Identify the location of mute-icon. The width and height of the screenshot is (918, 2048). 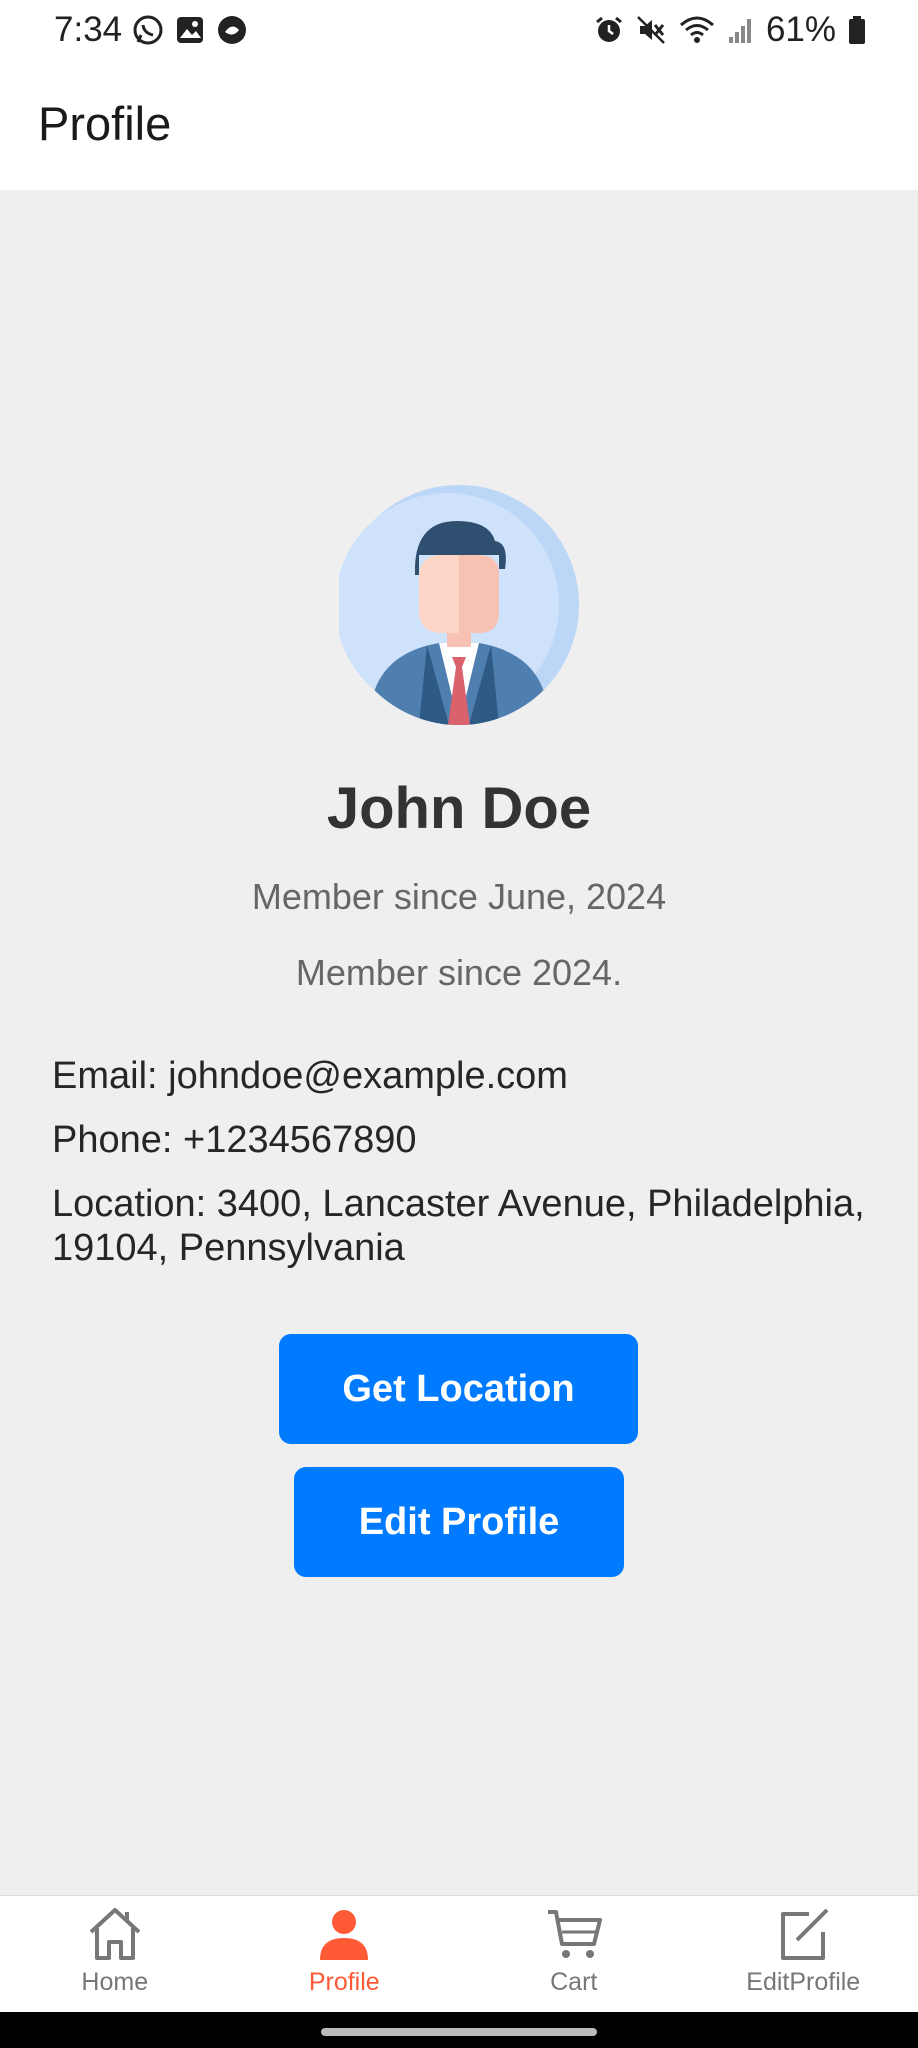
(651, 30).